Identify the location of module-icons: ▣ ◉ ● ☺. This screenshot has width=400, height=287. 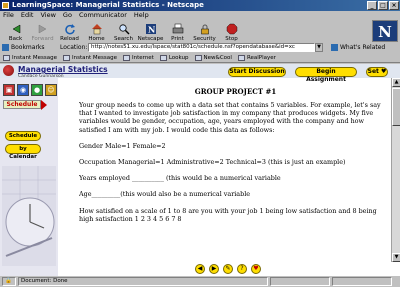
(30, 90).